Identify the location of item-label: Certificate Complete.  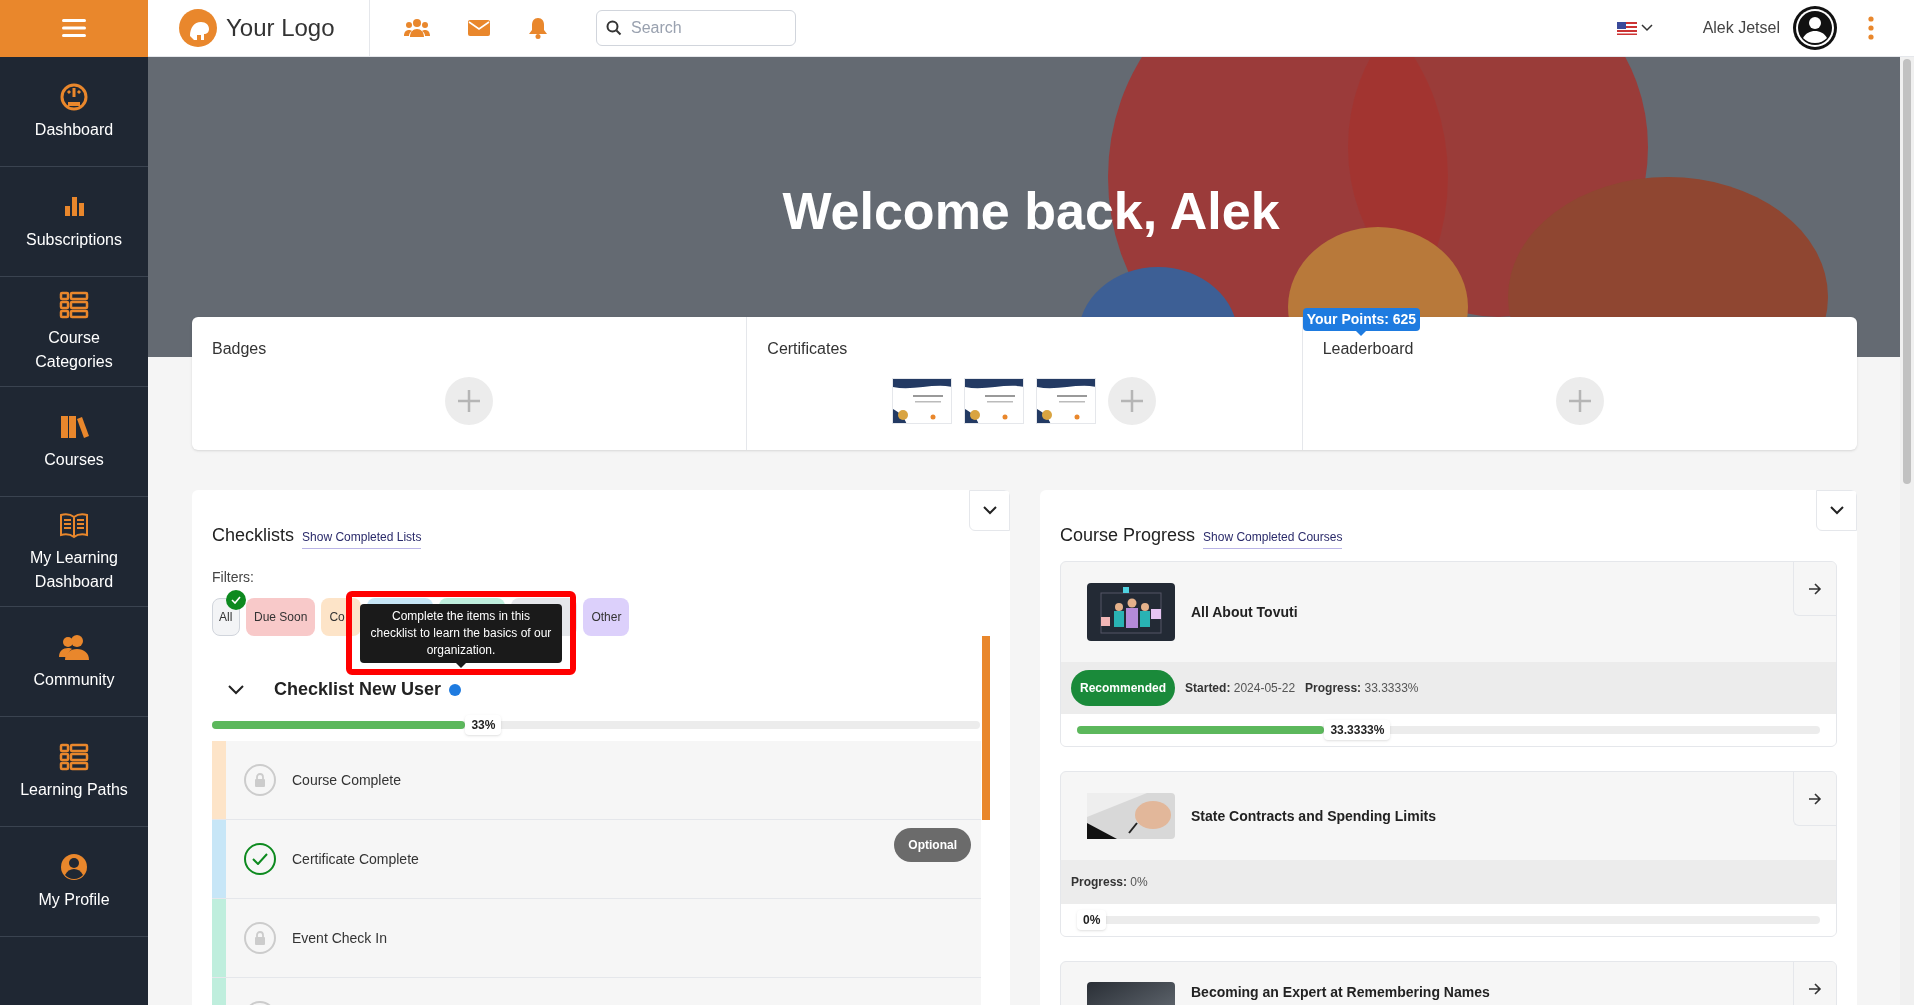
(355, 859).